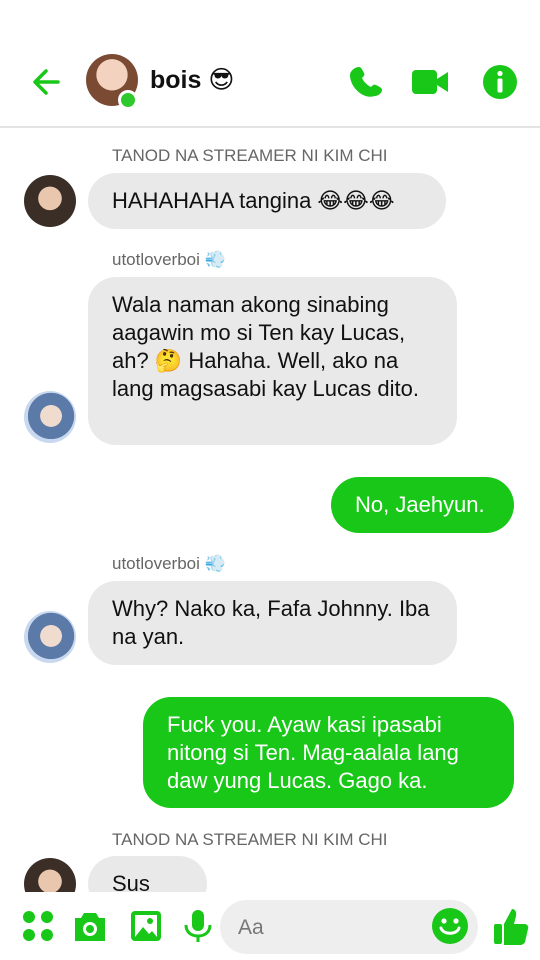 The image size is (540, 960). What do you see at coordinates (368, 82) in the screenshot?
I see `phone-icon` at bounding box center [368, 82].